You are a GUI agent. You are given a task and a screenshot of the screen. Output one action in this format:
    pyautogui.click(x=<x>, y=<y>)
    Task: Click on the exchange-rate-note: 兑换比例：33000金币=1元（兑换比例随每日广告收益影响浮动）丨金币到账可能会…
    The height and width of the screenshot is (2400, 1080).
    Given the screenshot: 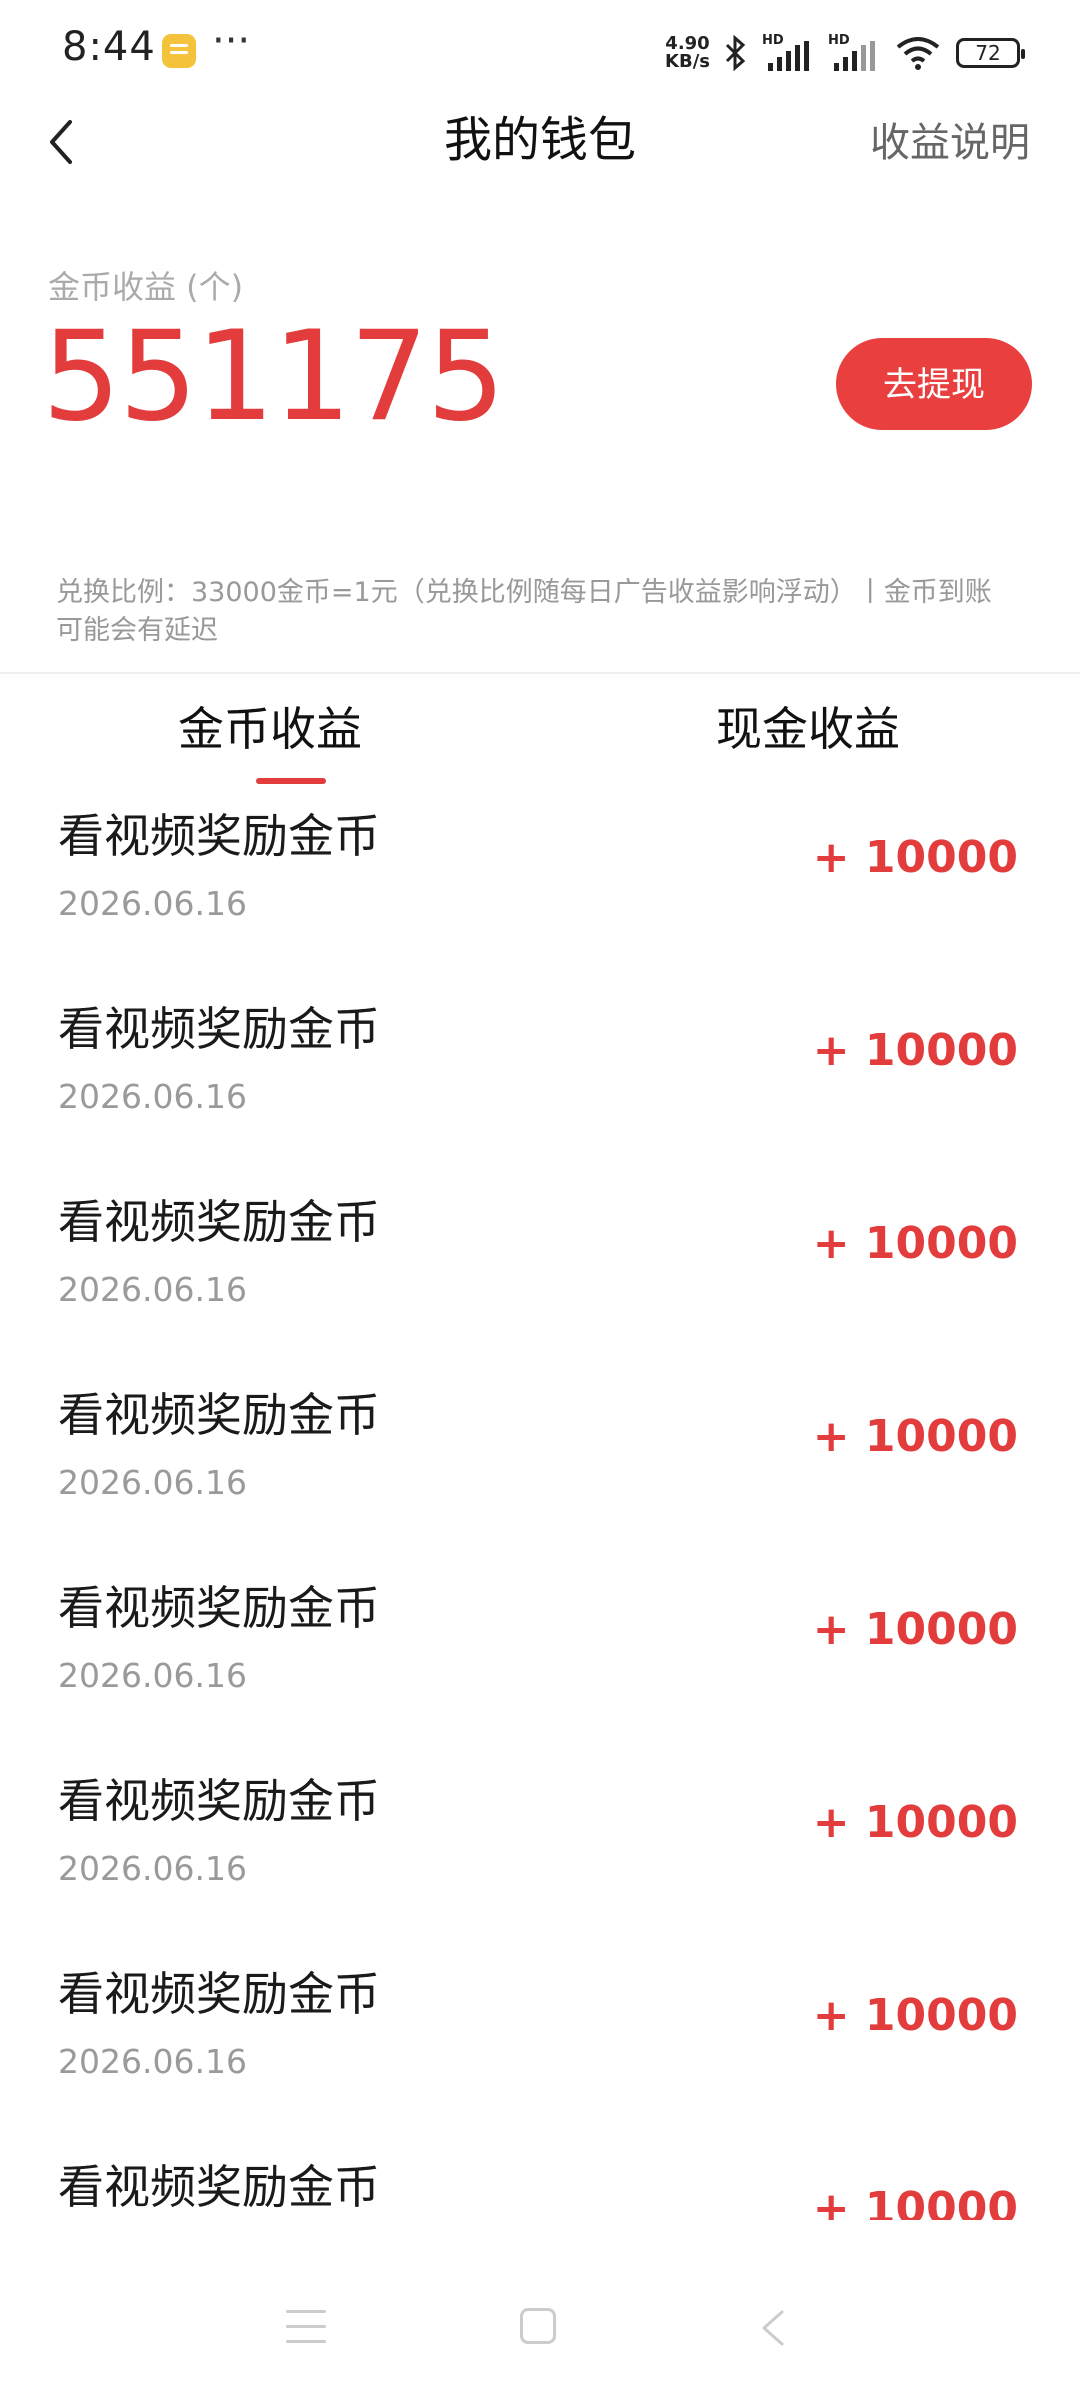 What is the action you would take?
    pyautogui.click(x=524, y=611)
    